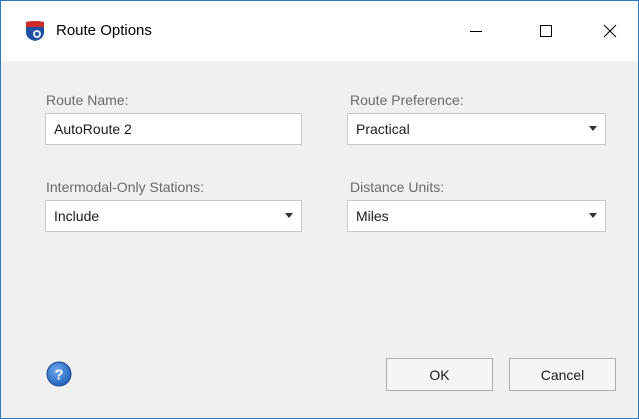  I want to click on distance-units-select: Miles, so click(476, 216).